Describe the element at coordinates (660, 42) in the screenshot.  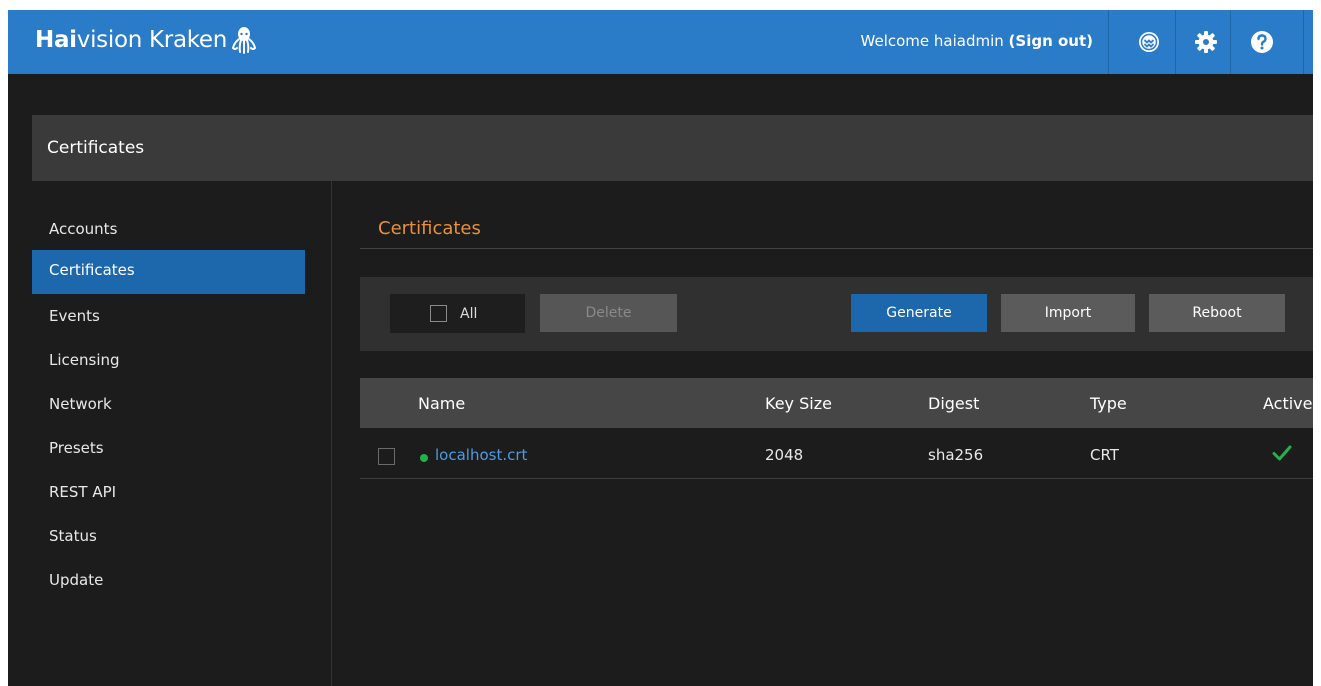
I see `top-bar: Haivision Kraken Welcome haiadmin (Sign` at that location.